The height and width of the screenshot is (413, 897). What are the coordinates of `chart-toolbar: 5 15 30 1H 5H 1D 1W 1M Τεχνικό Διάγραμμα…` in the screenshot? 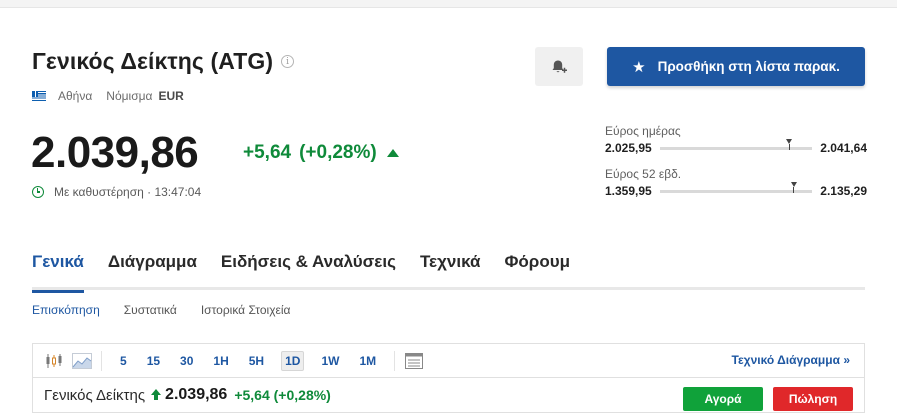 It's located at (448, 360).